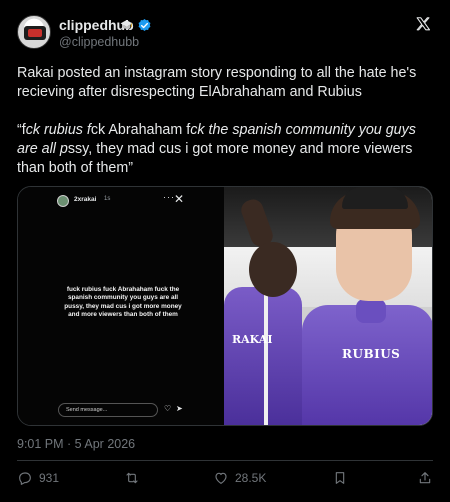 The width and height of the screenshot is (450, 502). I want to click on quote-part-a: ck rubius f, so click(58, 130).